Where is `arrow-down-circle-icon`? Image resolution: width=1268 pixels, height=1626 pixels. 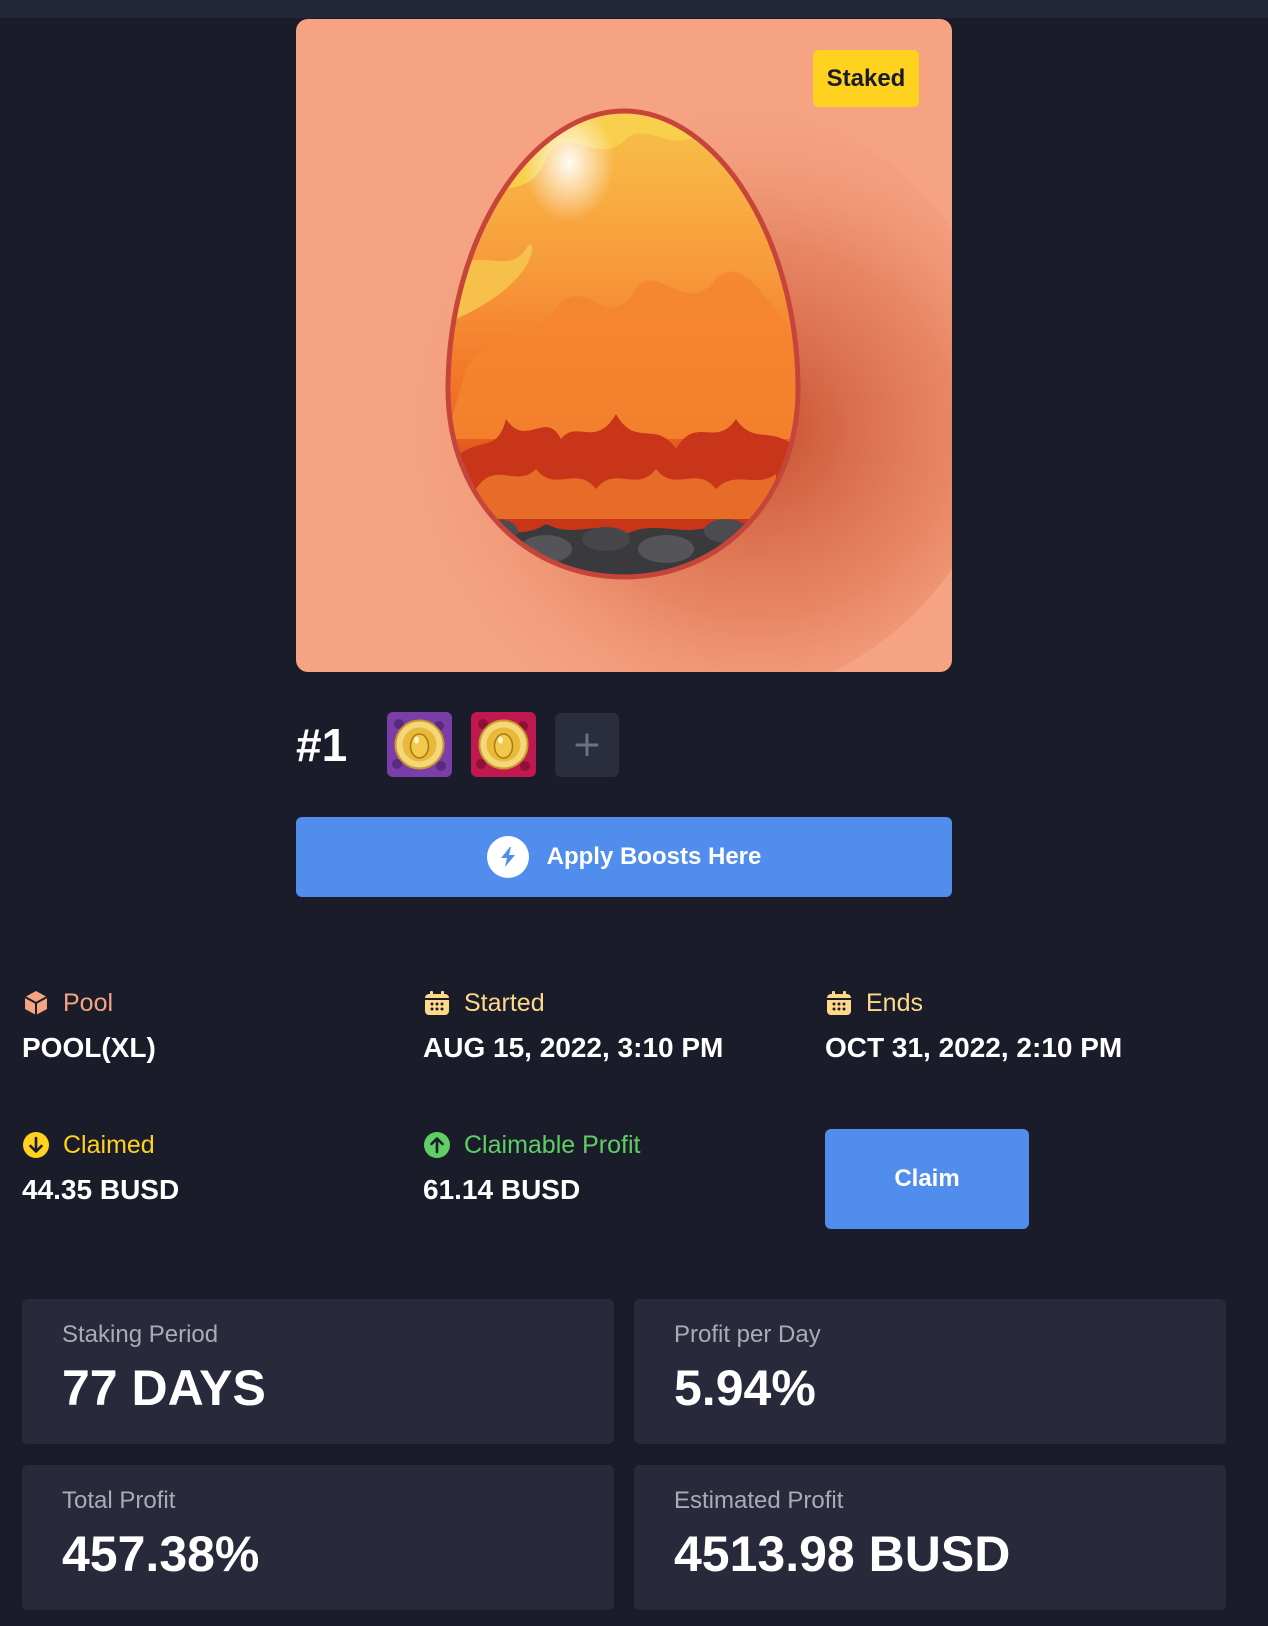
arrow-down-circle-icon is located at coordinates (36, 1145).